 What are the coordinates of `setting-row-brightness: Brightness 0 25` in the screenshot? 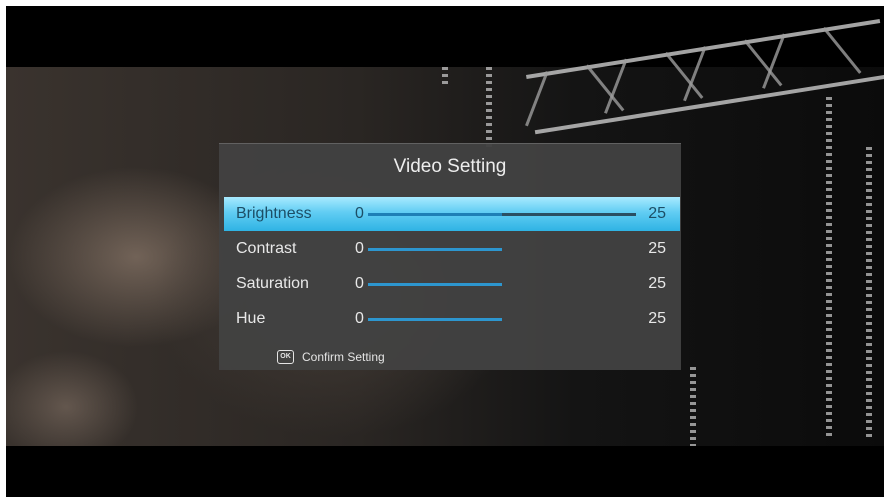 It's located at (452, 214).